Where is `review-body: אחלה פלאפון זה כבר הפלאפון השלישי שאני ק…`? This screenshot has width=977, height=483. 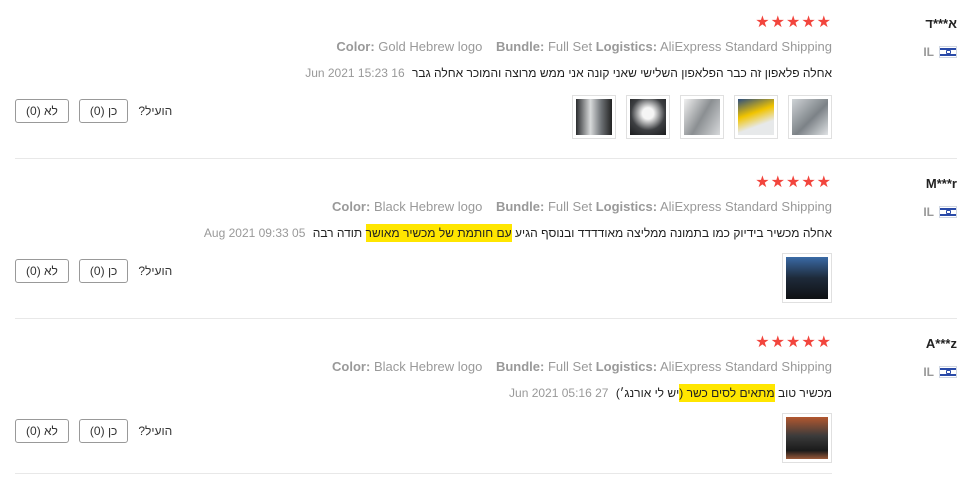
review-body: אחלה פלאפון זה כבר הפלאפון השלישי שאני ק… is located at coordinates (621, 73).